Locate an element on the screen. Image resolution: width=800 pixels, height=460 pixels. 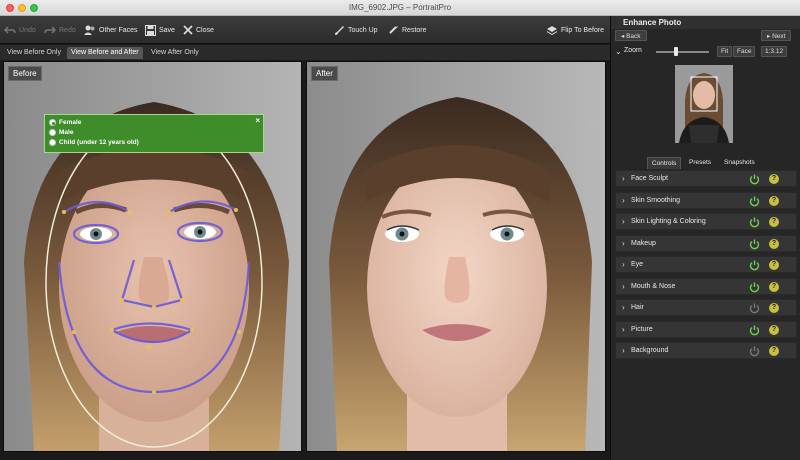
save-label: Save is located at coordinates (167, 30).